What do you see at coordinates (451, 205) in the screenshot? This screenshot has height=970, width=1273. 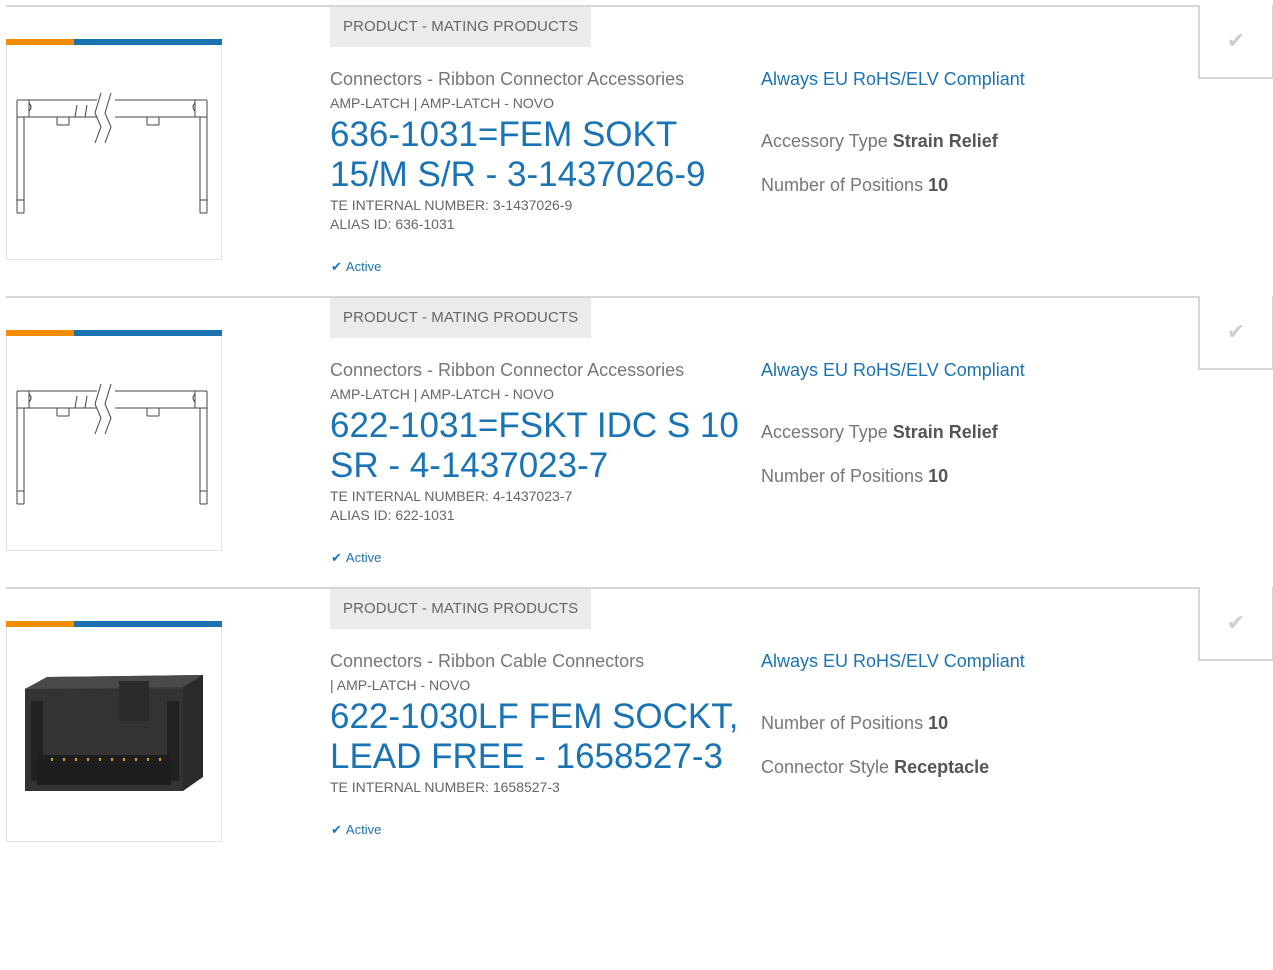 I see `internal-number: TE INTERNAL NUMBER: 3-1437026-9` at bounding box center [451, 205].